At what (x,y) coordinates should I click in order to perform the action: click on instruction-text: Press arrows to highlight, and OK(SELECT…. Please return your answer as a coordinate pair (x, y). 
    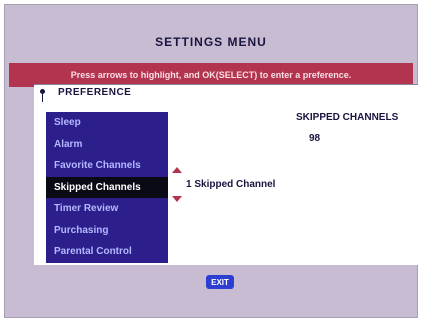
    Looking at the image, I should click on (211, 75).